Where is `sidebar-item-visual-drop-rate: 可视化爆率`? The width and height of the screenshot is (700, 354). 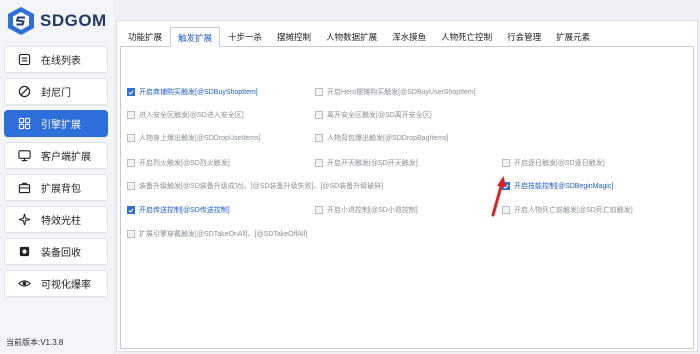 sidebar-item-visual-drop-rate: 可视化爆率 is located at coordinates (56, 283).